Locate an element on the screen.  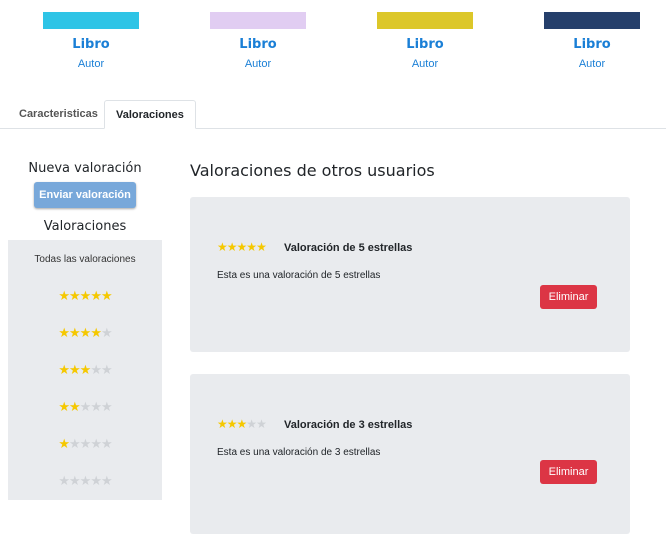
filter-0-stars: ★★★★★ is located at coordinates (85, 481).